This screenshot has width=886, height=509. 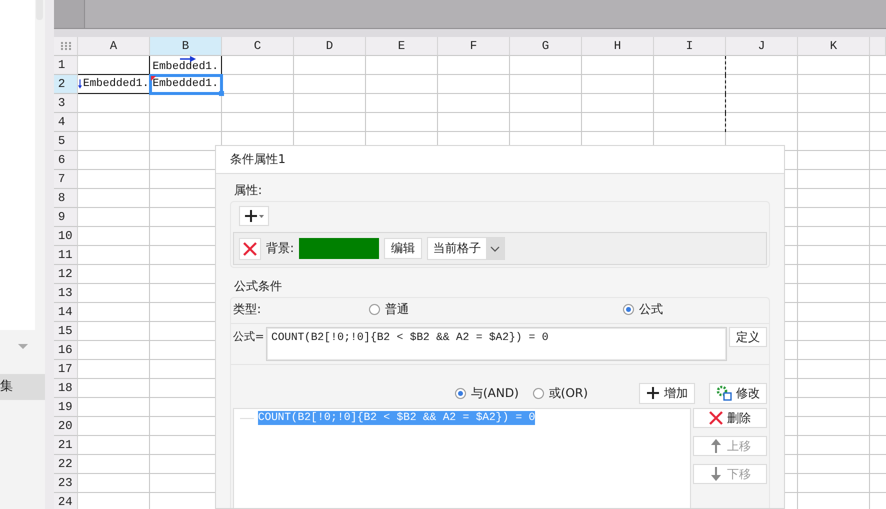 I want to click on collapse-arrow-icon, so click(x=23, y=346).